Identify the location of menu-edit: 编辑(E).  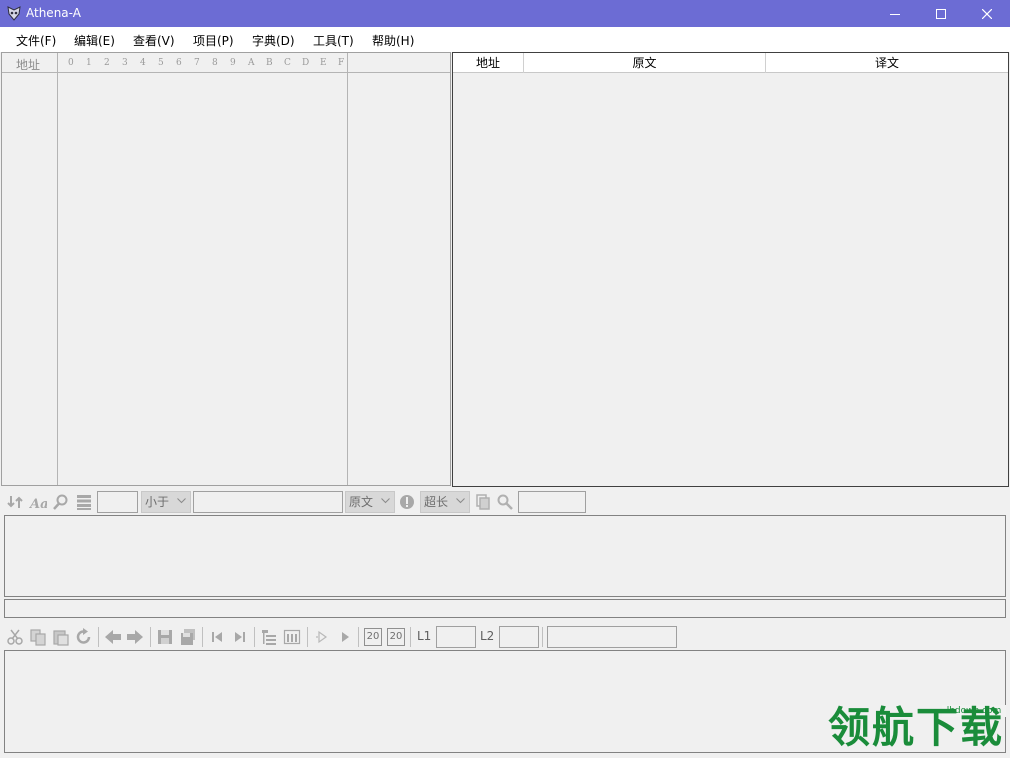
(94, 40).